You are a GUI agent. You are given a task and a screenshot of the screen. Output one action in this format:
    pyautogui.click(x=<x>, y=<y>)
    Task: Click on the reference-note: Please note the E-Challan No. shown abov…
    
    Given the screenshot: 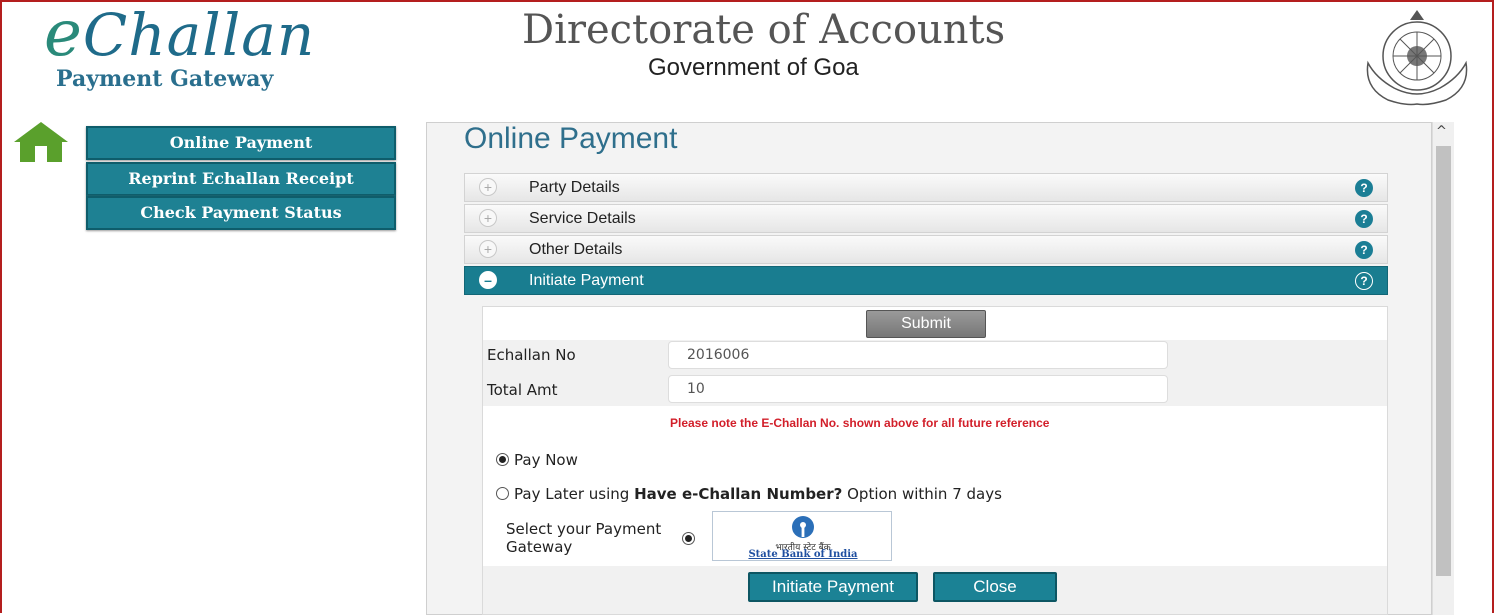 What is the action you would take?
    pyautogui.click(x=860, y=423)
    